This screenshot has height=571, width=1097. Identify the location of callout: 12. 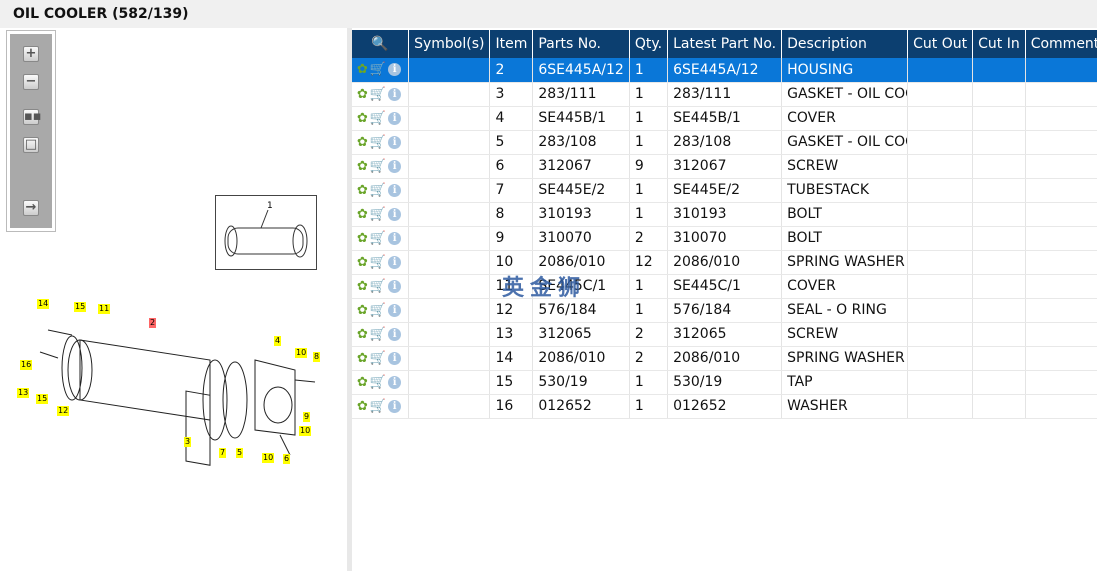
(63, 411).